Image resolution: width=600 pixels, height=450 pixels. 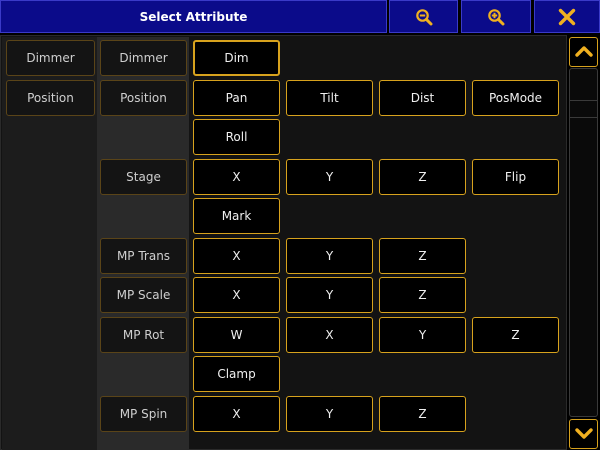 I want to click on attribute-button: Flip, so click(x=515, y=177).